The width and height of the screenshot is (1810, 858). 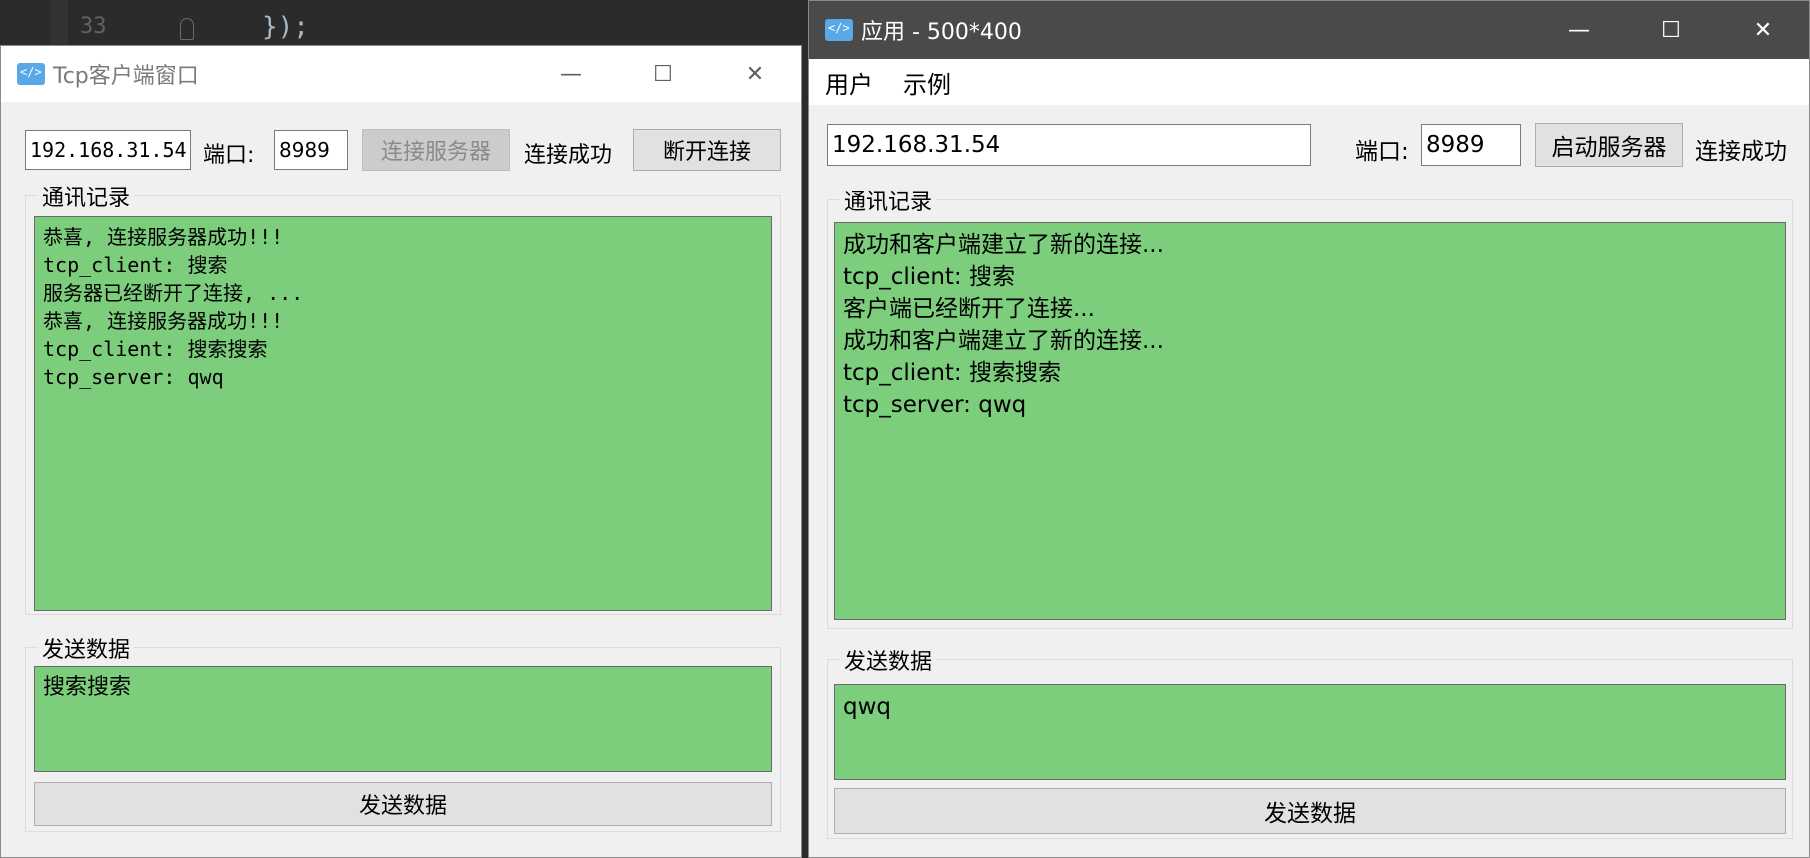 What do you see at coordinates (849, 82) in the screenshot?
I see `menu-item-user: 用户` at bounding box center [849, 82].